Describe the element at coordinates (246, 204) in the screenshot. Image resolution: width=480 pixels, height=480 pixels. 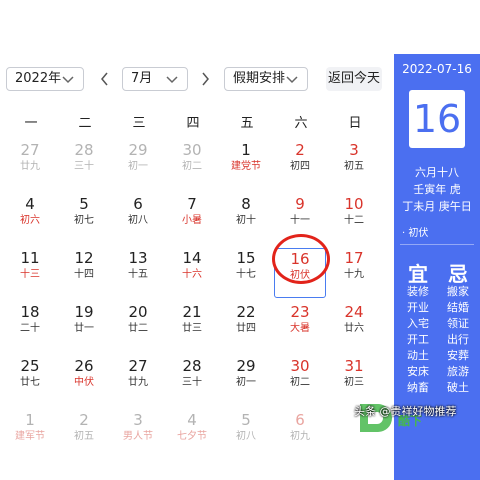
I see `day-number: 8` at that location.